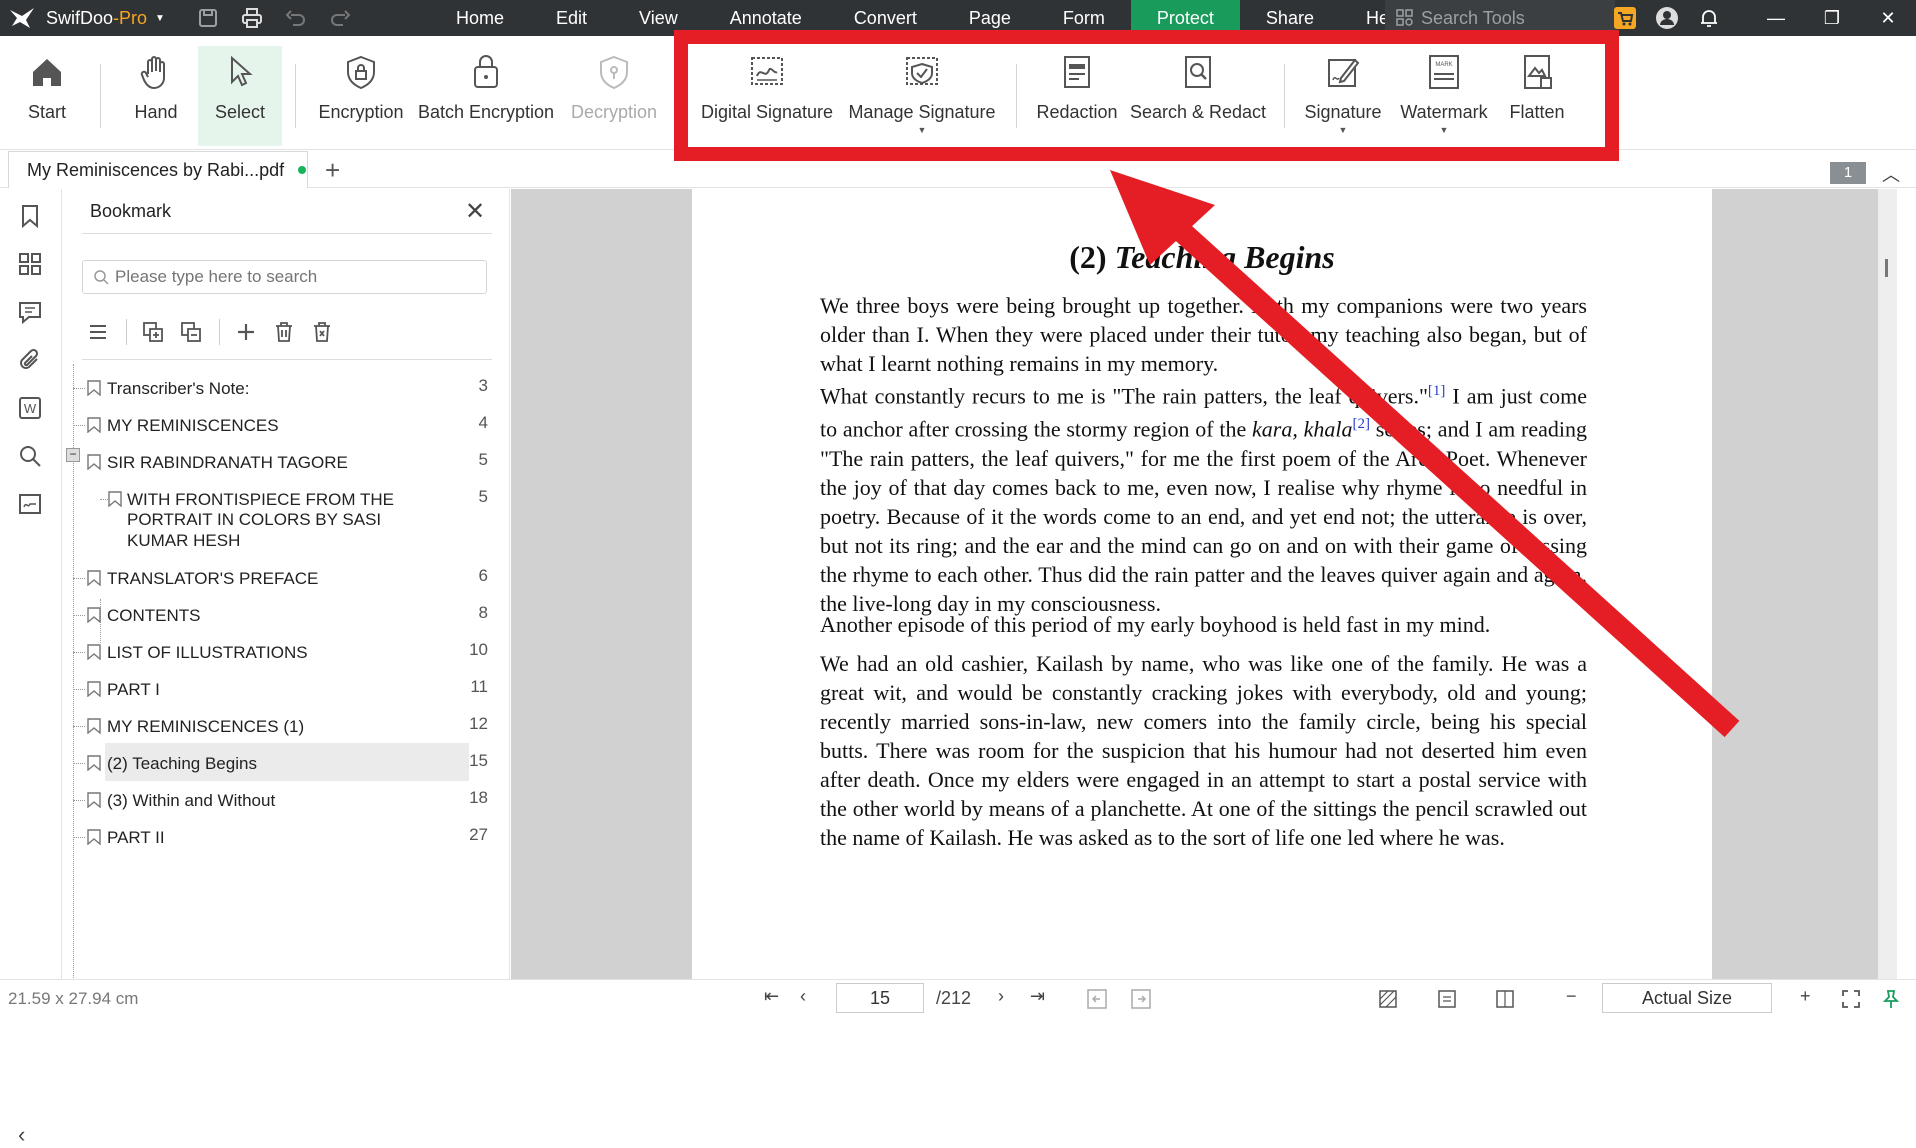  What do you see at coordinates (771, 996) in the screenshot?
I see `first-page-icon: ⇤` at bounding box center [771, 996].